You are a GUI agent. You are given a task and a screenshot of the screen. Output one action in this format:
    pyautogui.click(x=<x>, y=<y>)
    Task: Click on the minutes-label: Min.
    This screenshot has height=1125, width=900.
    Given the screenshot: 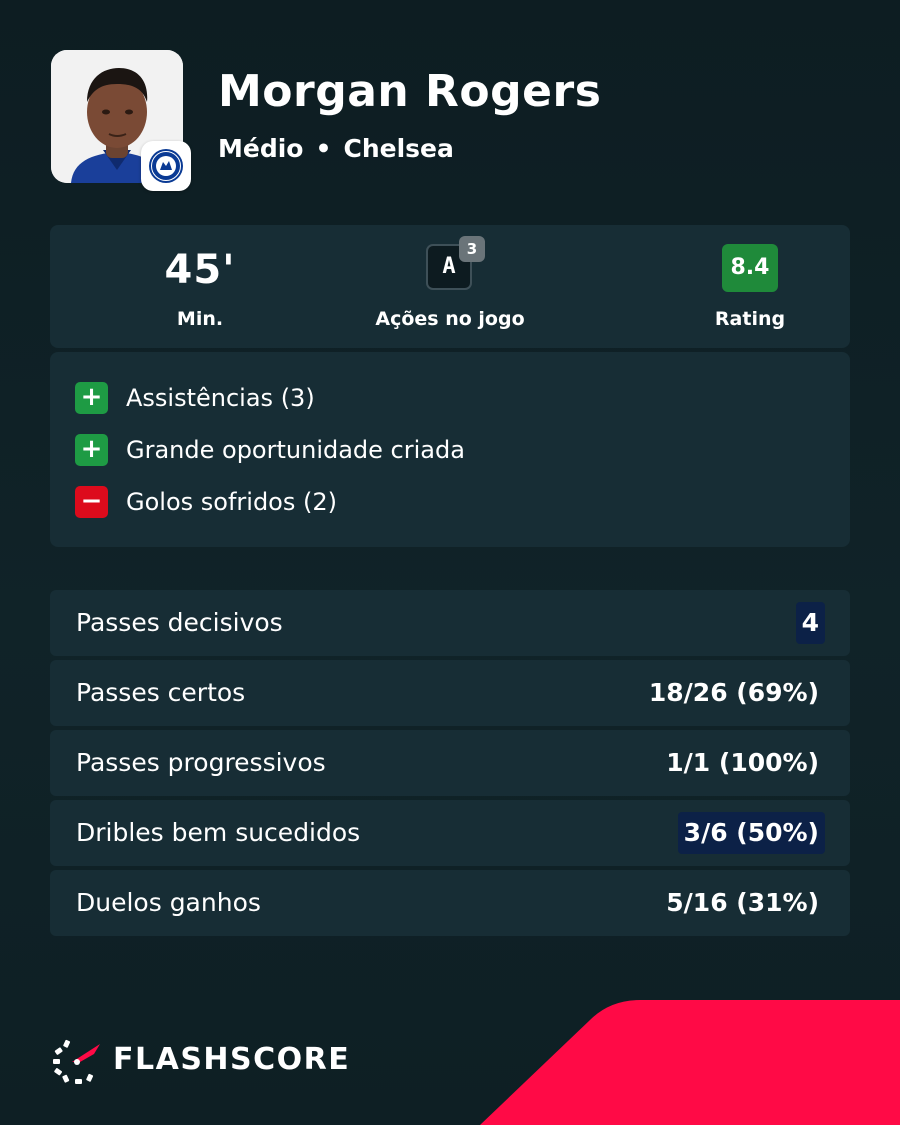 What is the action you would take?
    pyautogui.click(x=200, y=319)
    